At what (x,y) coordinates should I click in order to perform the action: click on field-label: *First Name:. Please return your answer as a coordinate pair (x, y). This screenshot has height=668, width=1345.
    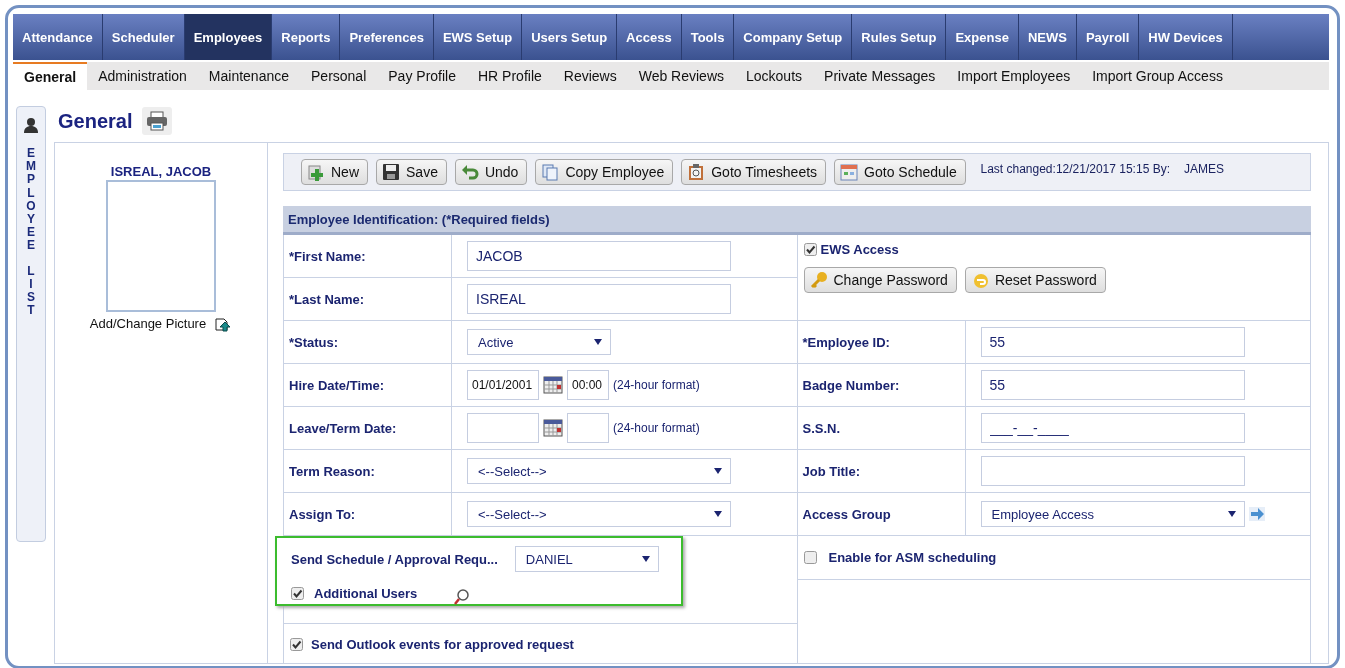
    Looking at the image, I should click on (368, 256).